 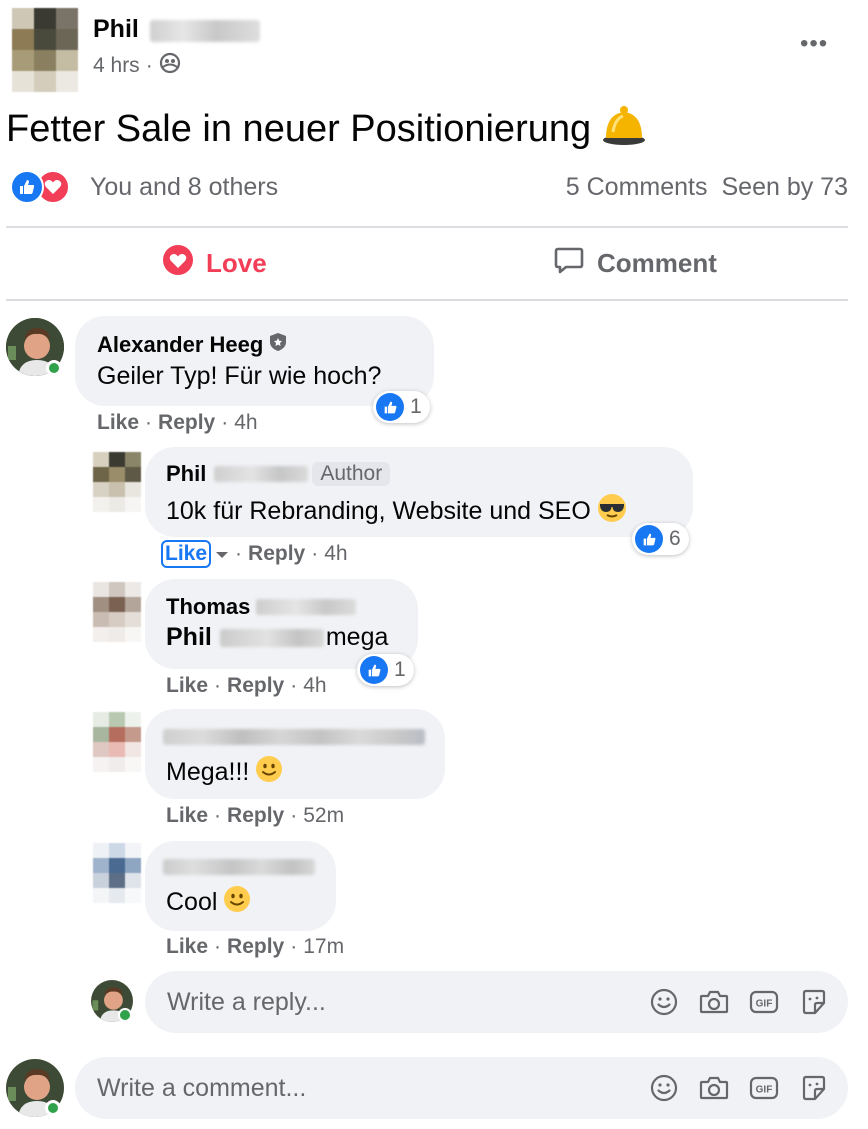 I want to click on seen-count: Seen by 73, so click(x=785, y=187).